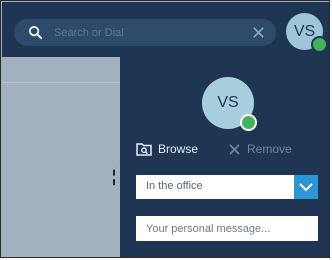 Image resolution: width=332 pixels, height=260 pixels. What do you see at coordinates (178, 149) in the screenshot?
I see `browse-label: Browse` at bounding box center [178, 149].